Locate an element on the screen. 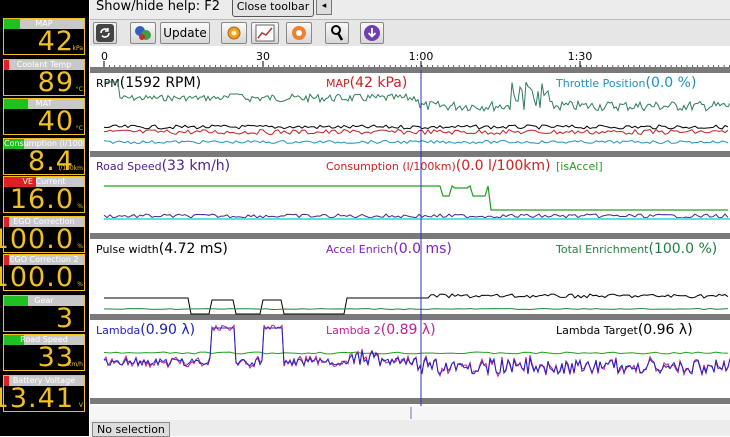 Image resolution: width=730 pixels, height=437 pixels. panel-1-label: Consumption (l/100km)(0.0 l/100km) is located at coordinates (438, 166).